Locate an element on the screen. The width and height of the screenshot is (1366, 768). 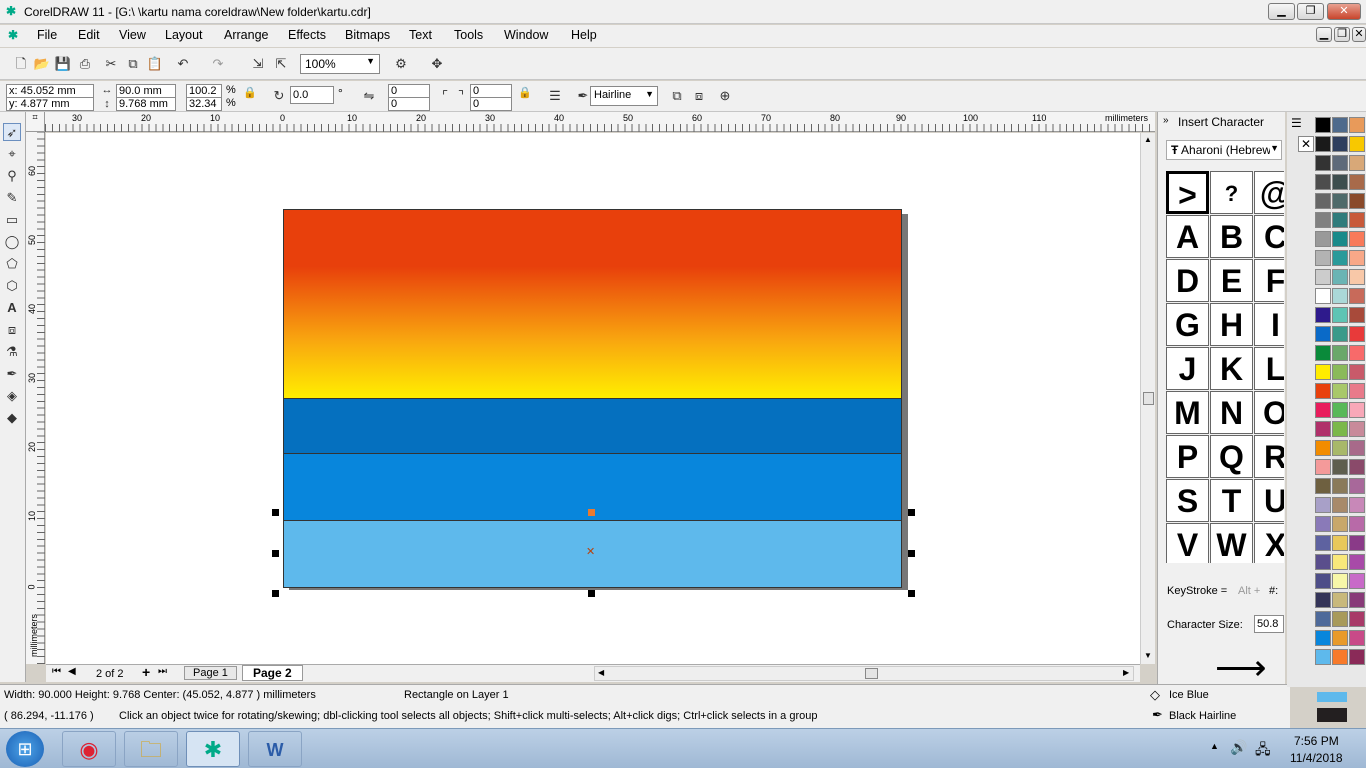
mirror-icon: ⇋ is located at coordinates (369, 96).